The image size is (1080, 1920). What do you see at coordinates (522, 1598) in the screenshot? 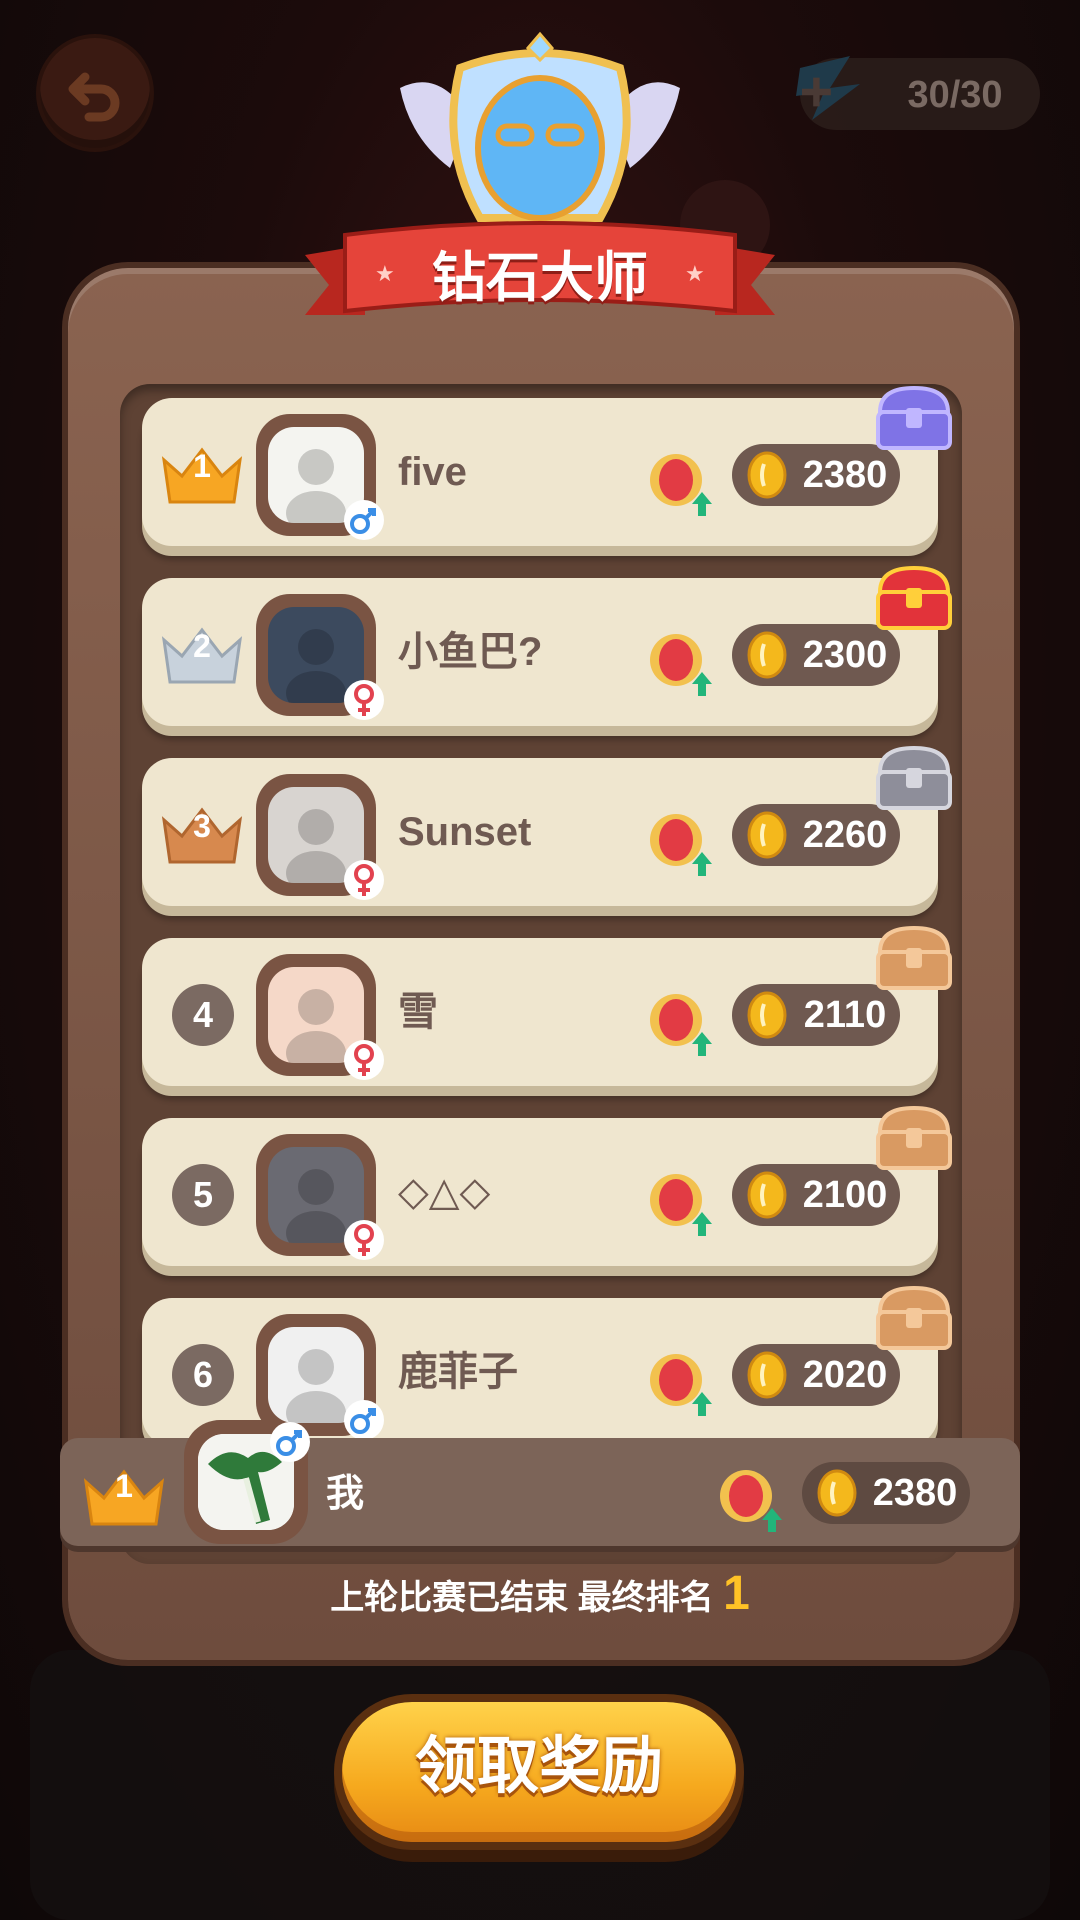
I see `result-text: 上轮比赛已结束 最终排名` at bounding box center [522, 1598].